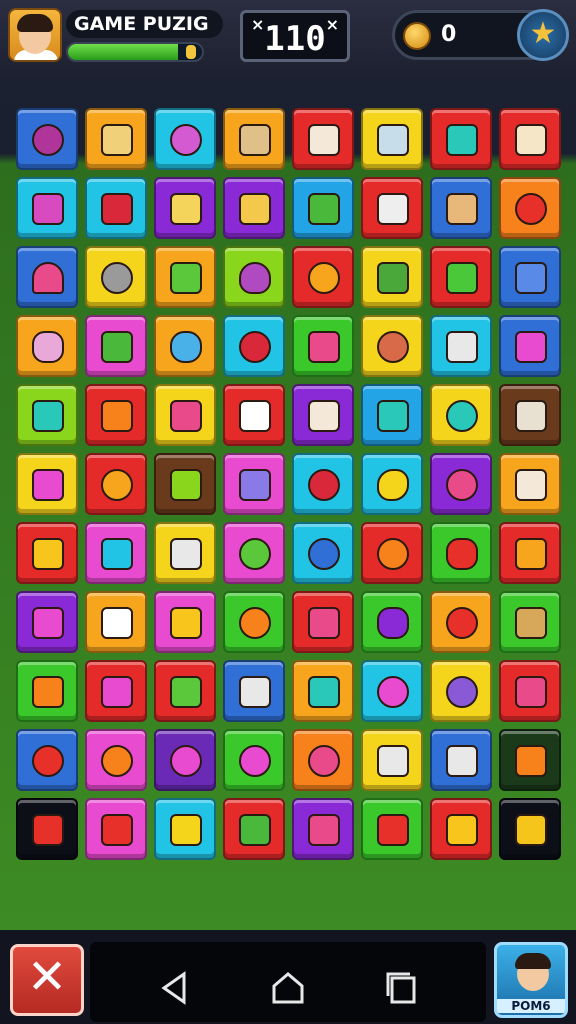  What do you see at coordinates (530, 208) in the screenshot?
I see `tile-swirl` at bounding box center [530, 208].